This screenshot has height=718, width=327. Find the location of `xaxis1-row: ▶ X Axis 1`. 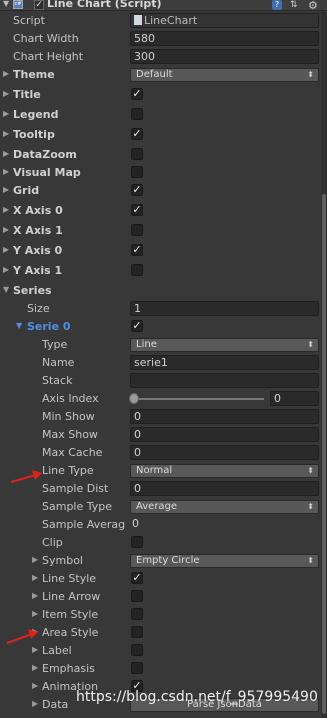

xaxis1-row: ▶ X Axis 1 is located at coordinates (160, 231).